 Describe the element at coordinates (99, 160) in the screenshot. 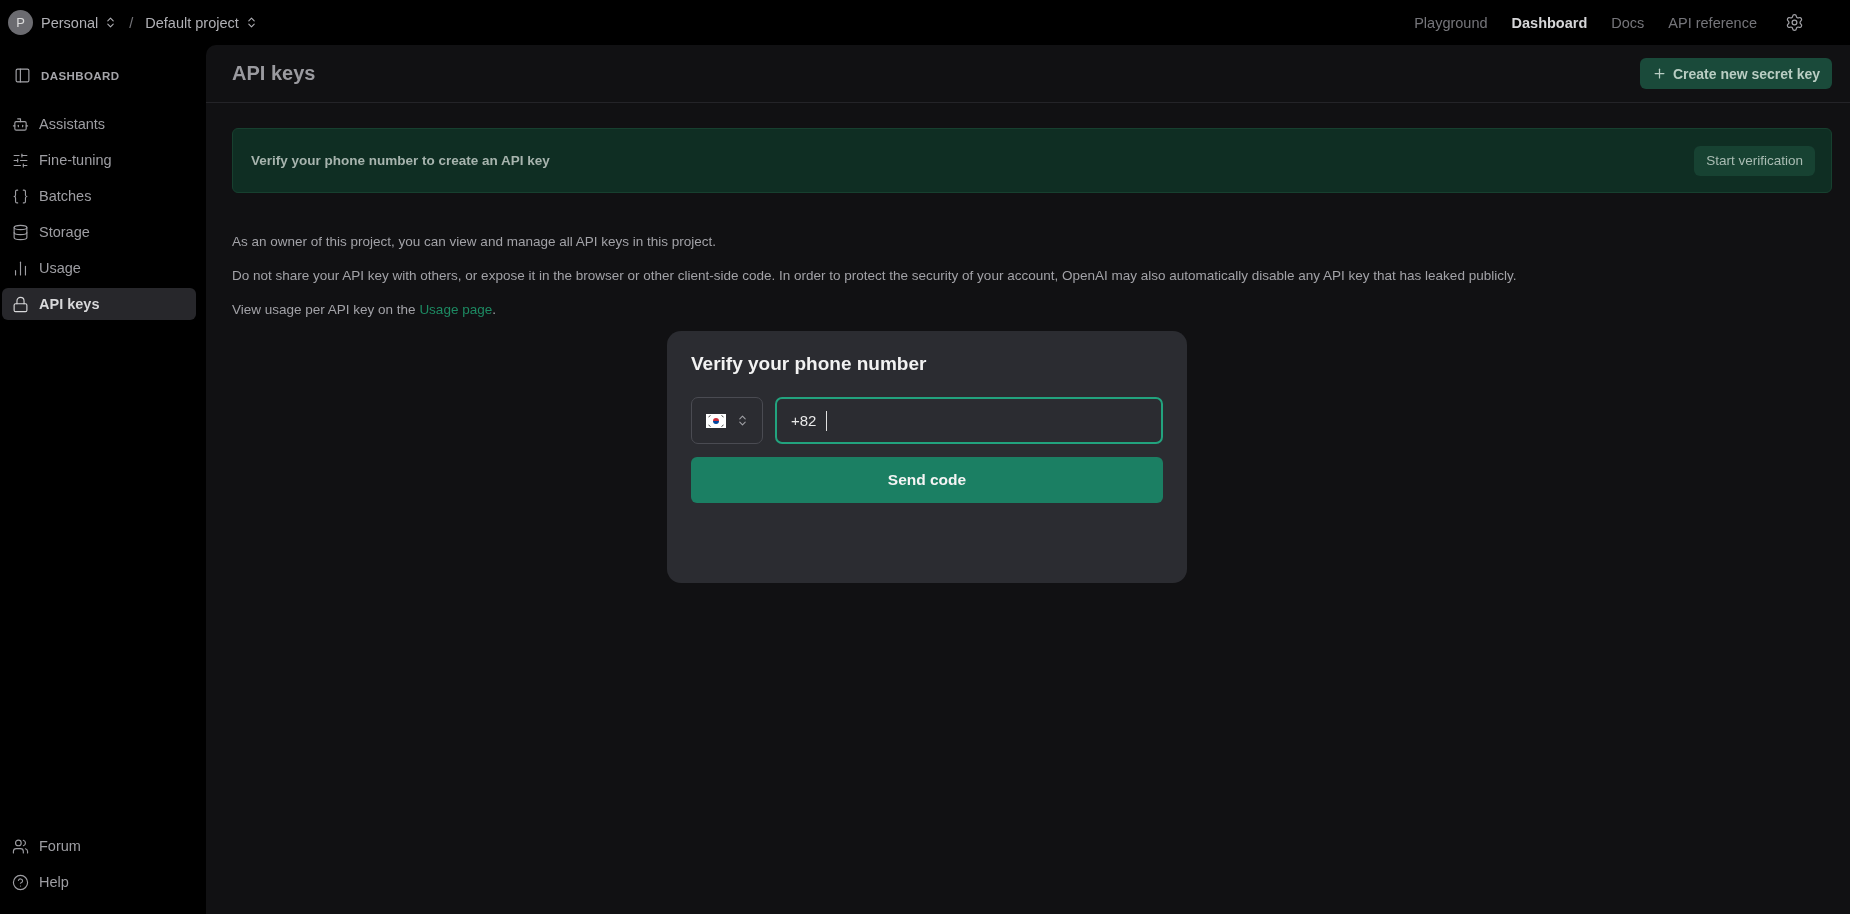

I see `sidebar-item: Fine-tuning` at that location.